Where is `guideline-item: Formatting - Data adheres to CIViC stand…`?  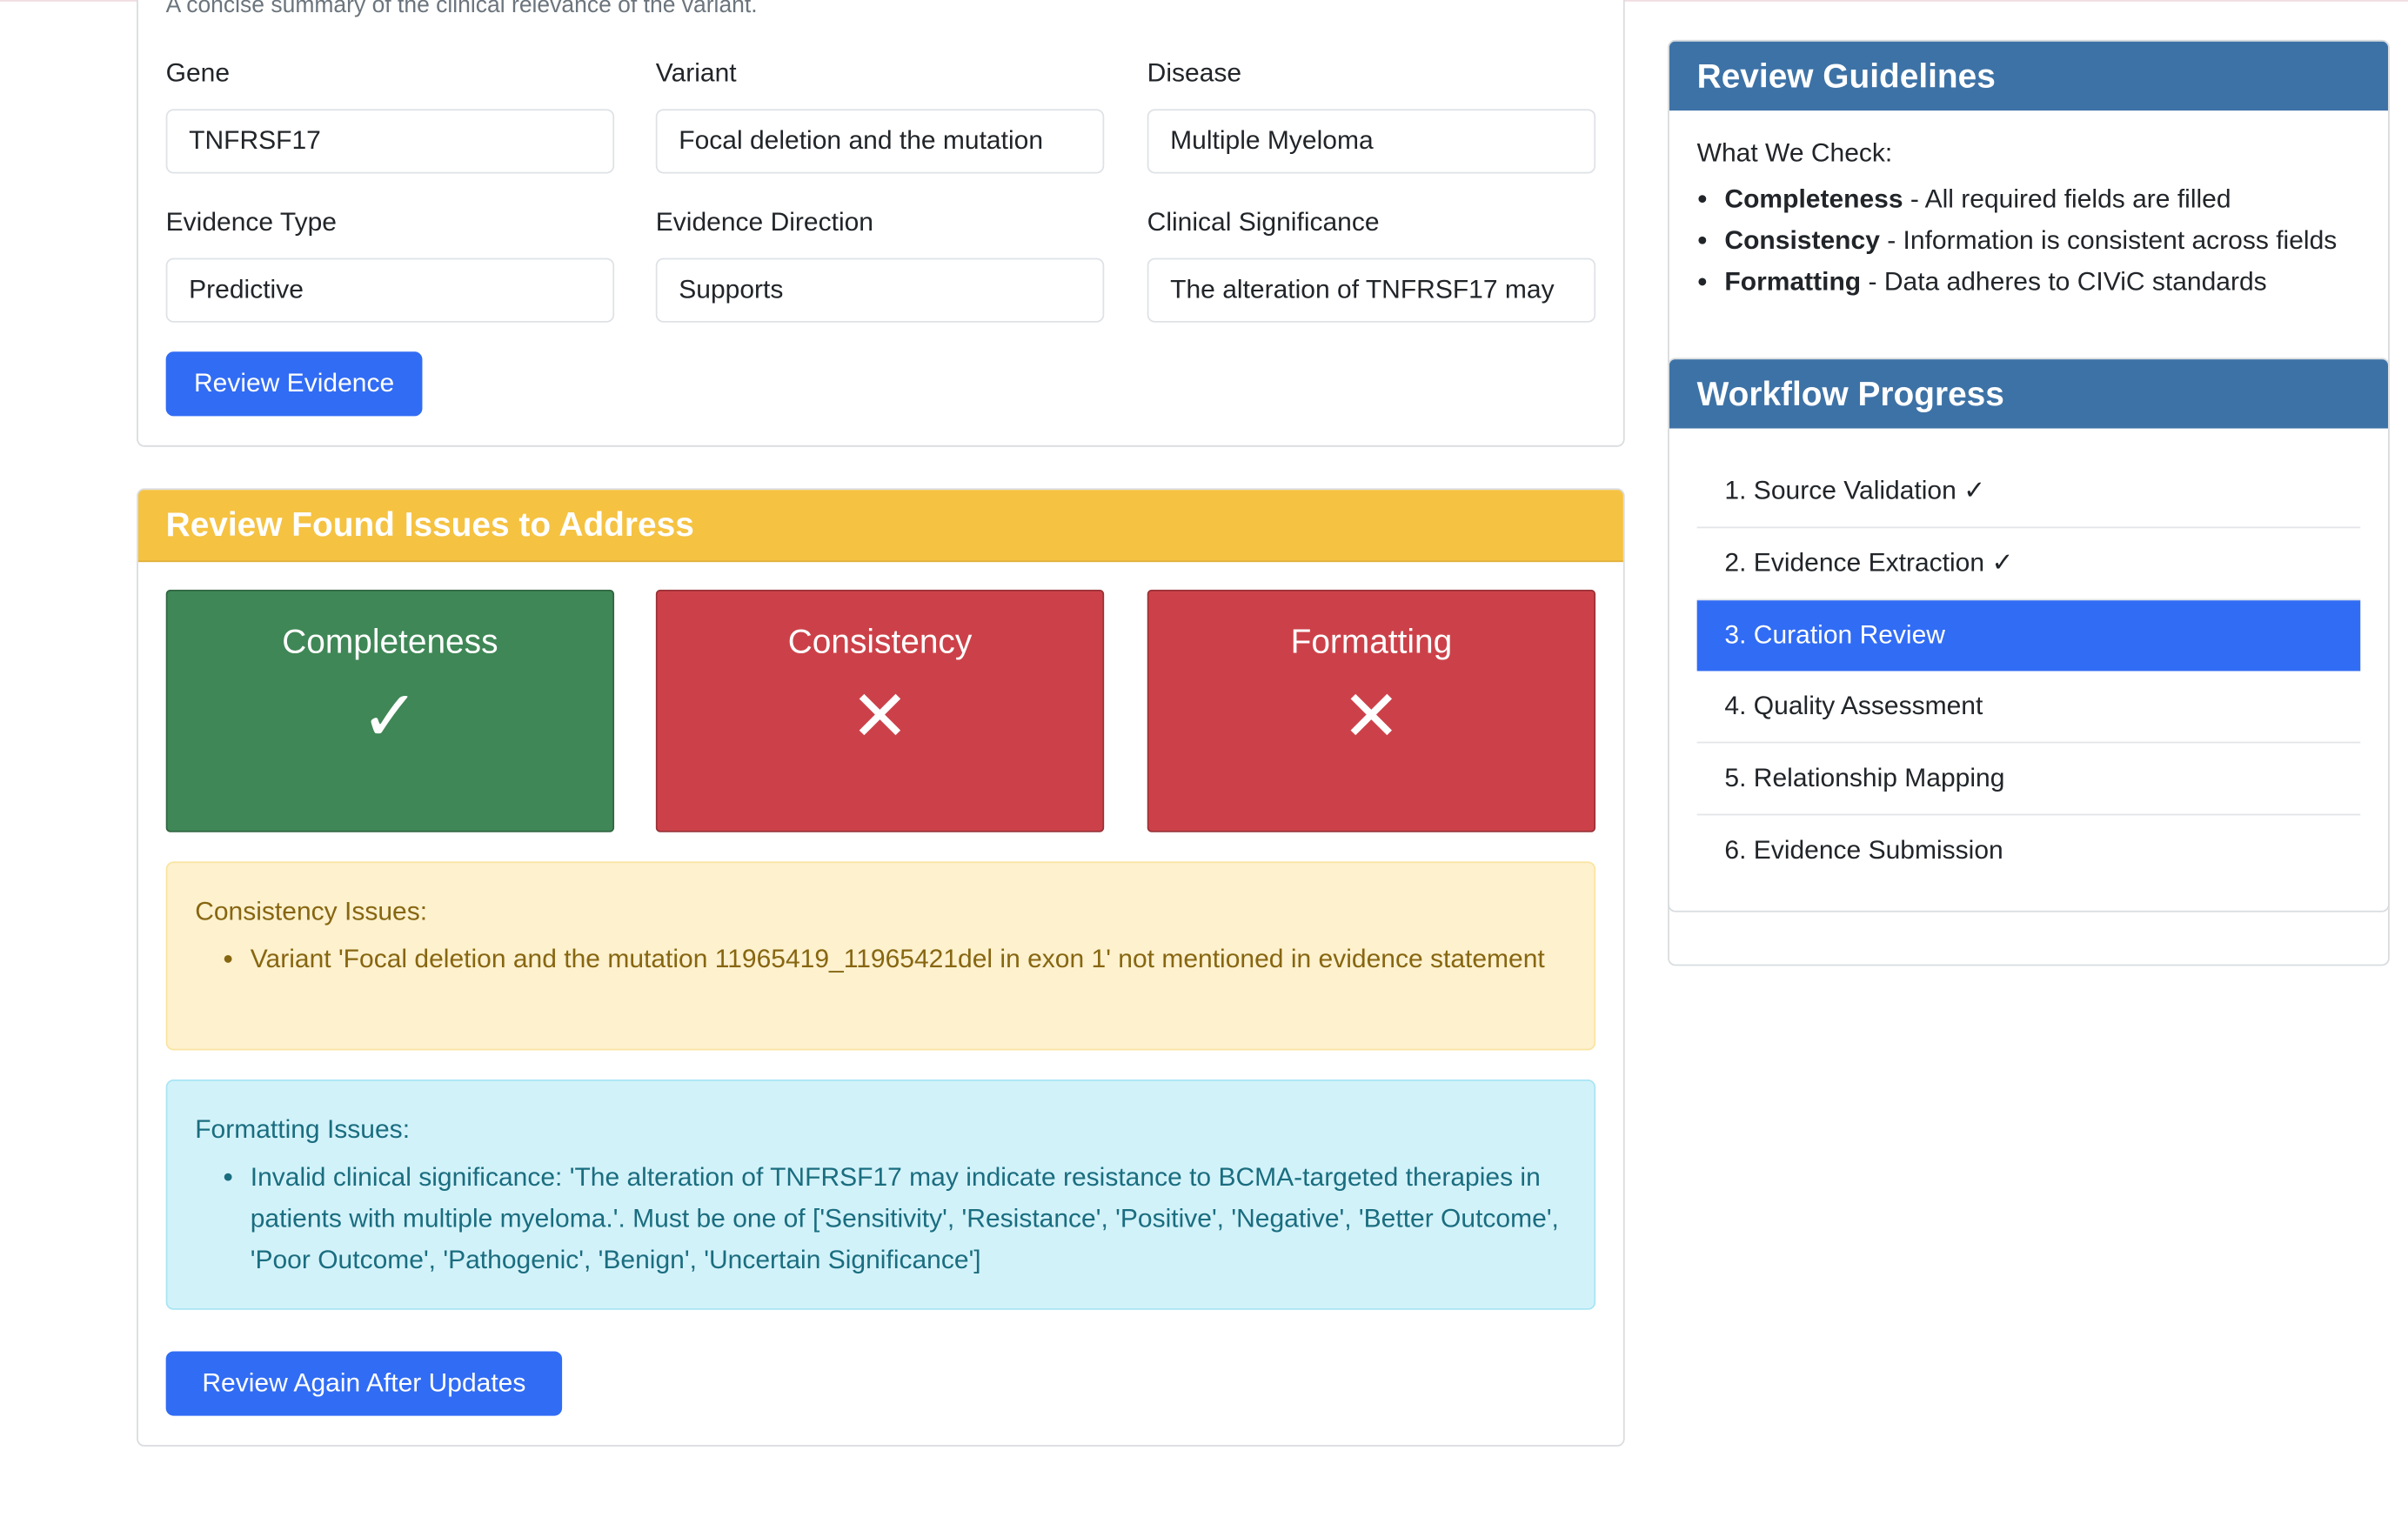 guideline-item: Formatting - Data adheres to CIViC stand… is located at coordinates (2056, 282).